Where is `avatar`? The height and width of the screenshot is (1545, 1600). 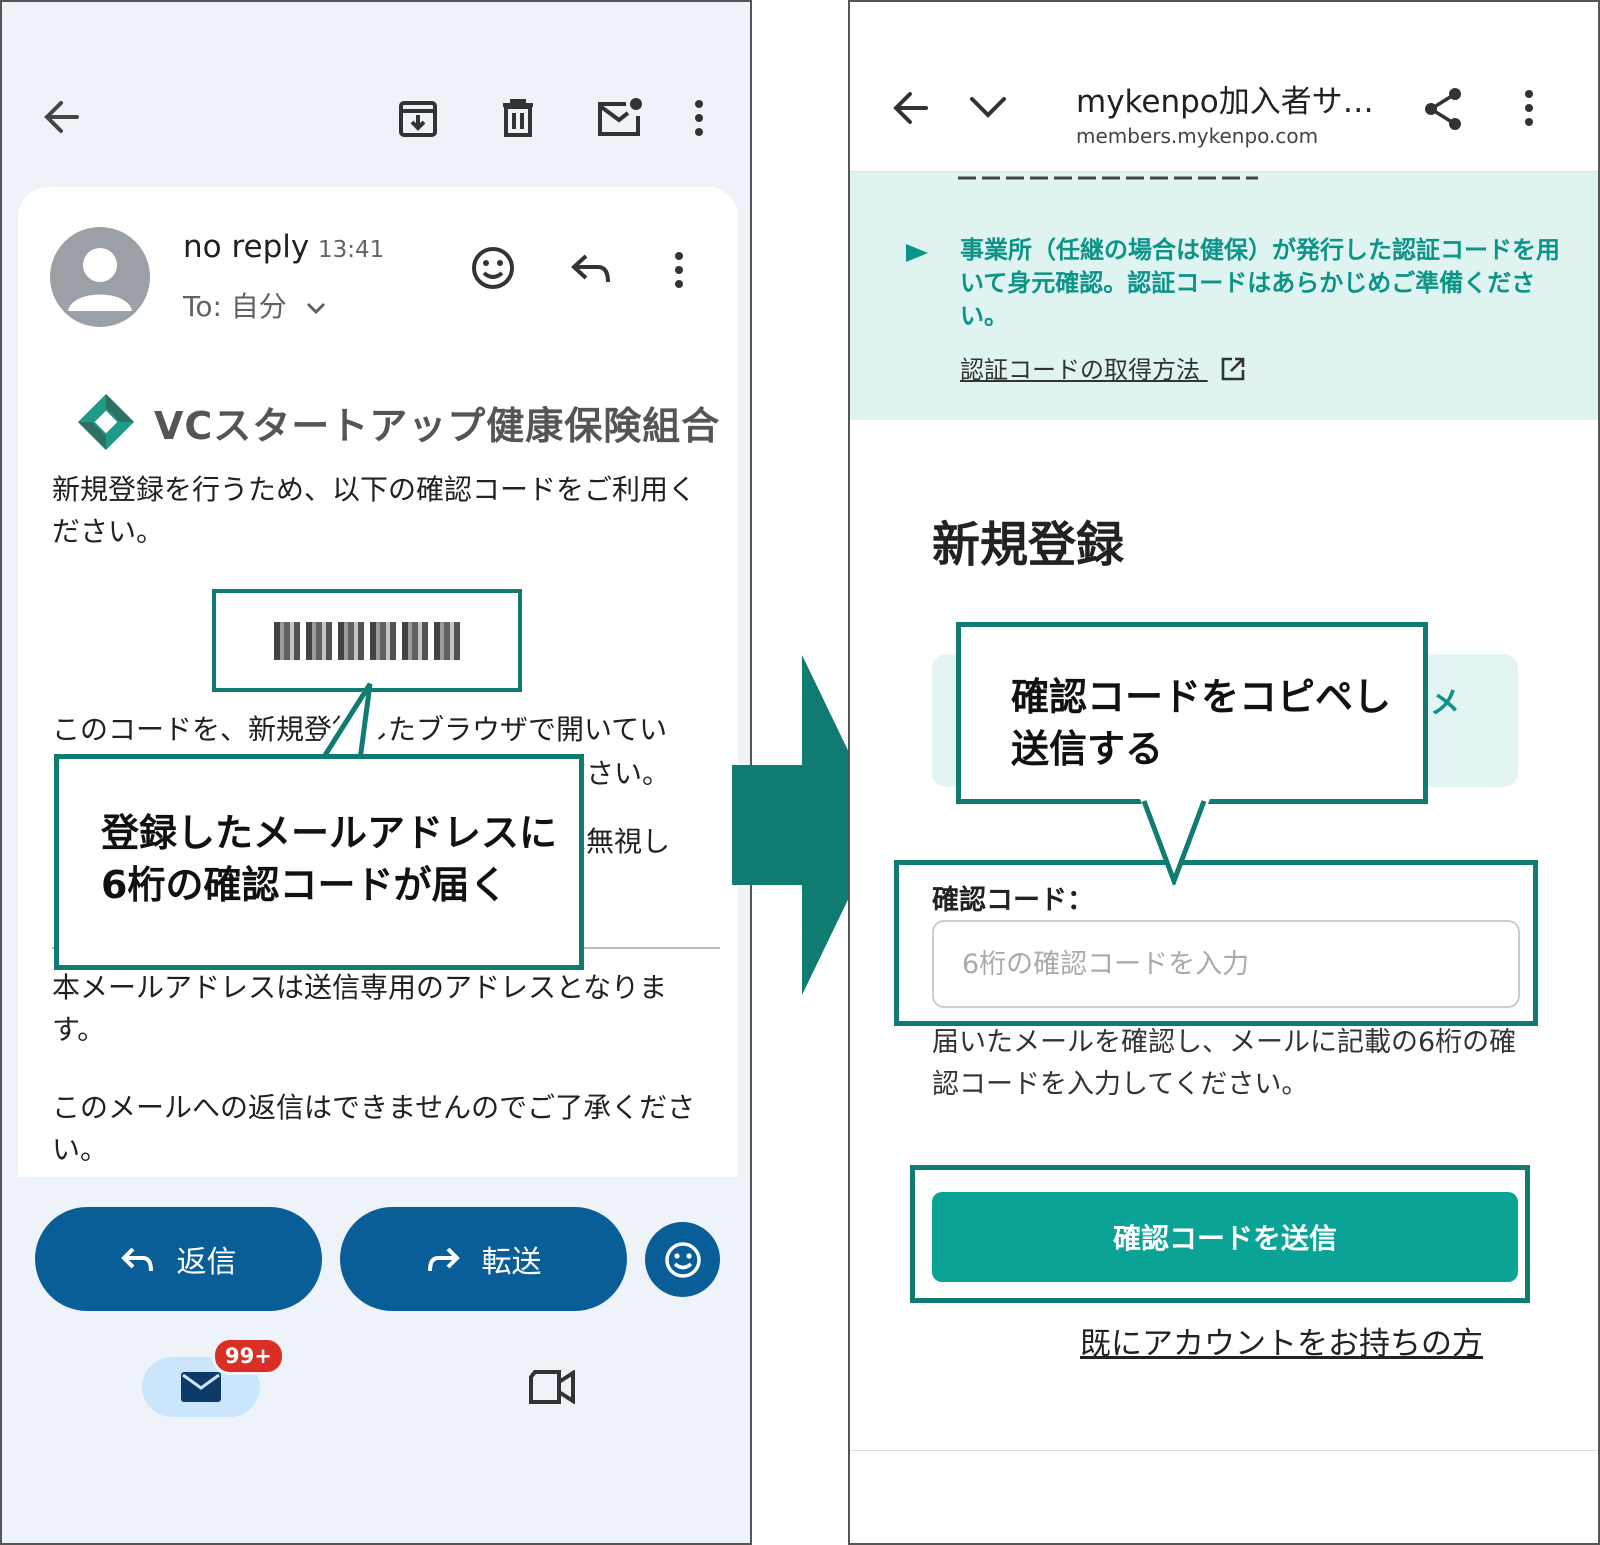
avatar is located at coordinates (100, 277).